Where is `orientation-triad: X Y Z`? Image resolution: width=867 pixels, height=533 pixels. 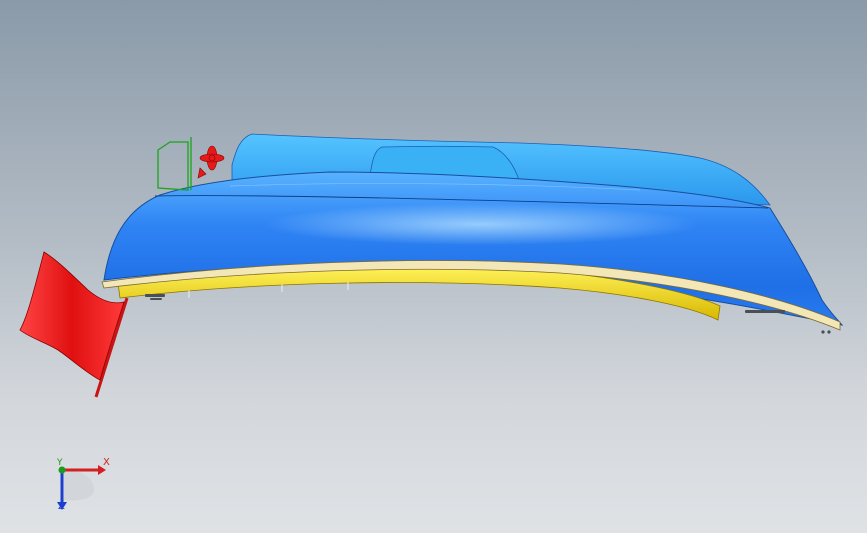 orientation-triad: X Y Z is located at coordinates (83, 485).